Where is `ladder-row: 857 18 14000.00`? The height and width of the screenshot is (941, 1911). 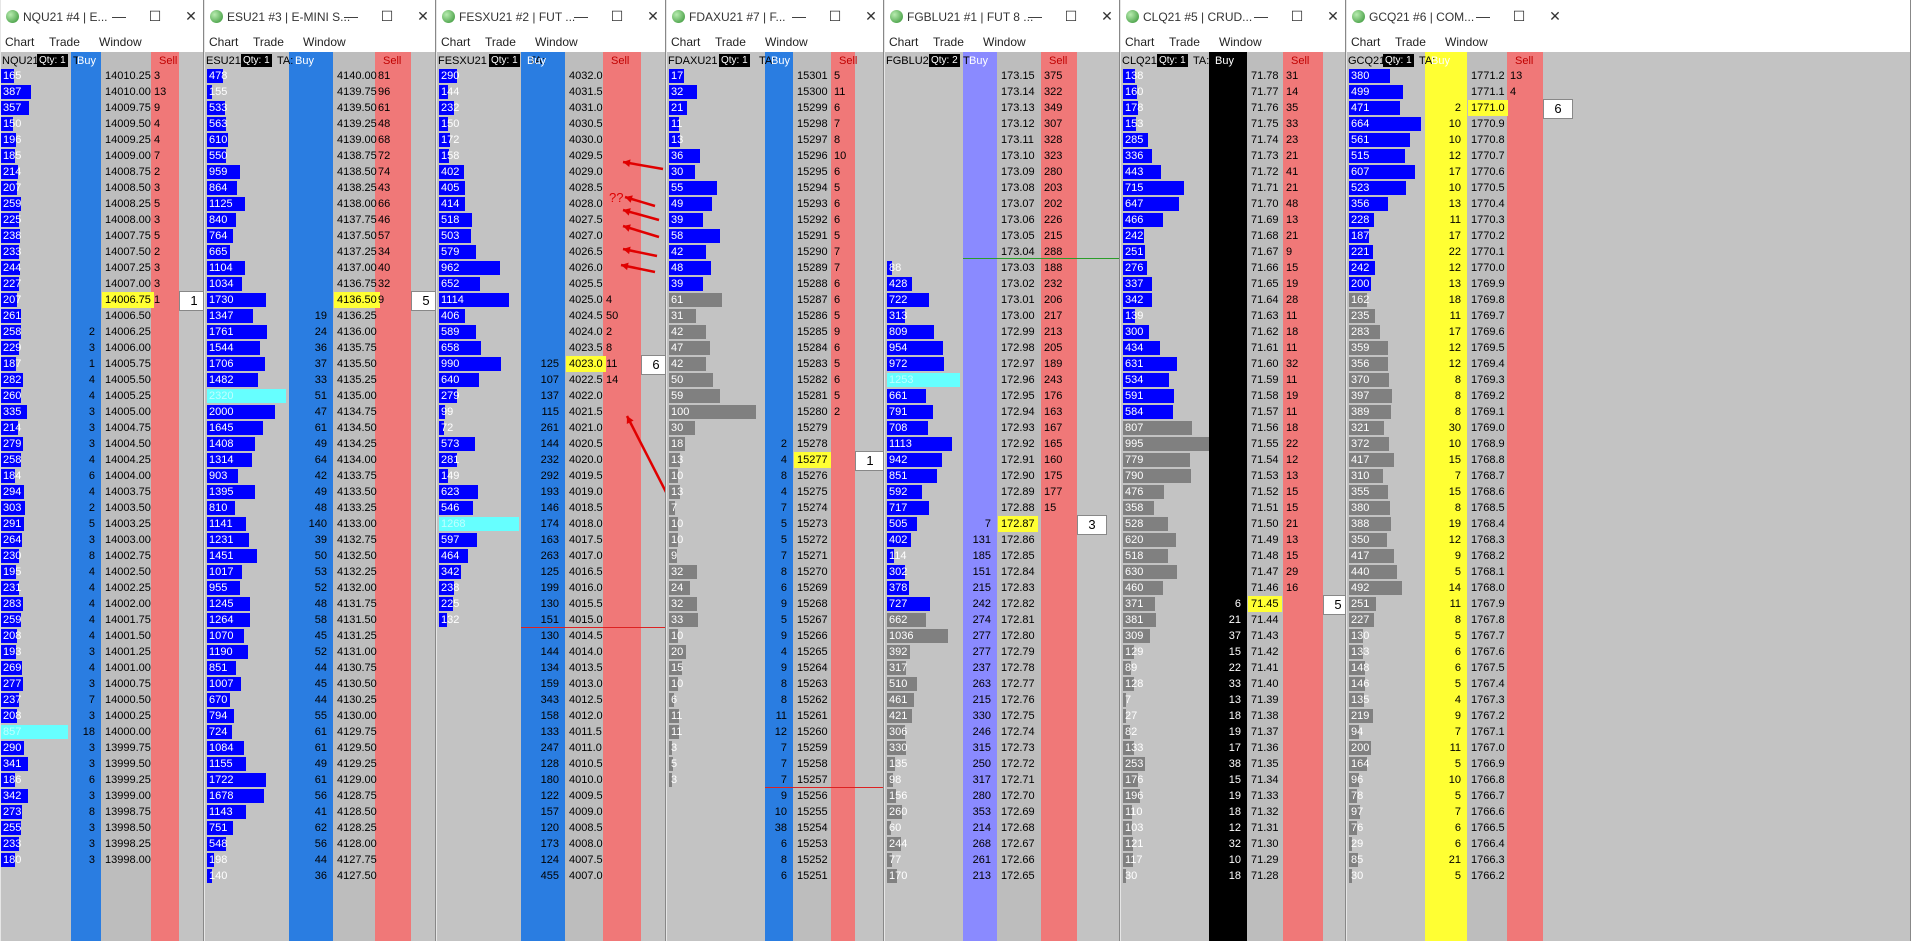
ladder-row: 857 18 14000.00 is located at coordinates (102, 732).